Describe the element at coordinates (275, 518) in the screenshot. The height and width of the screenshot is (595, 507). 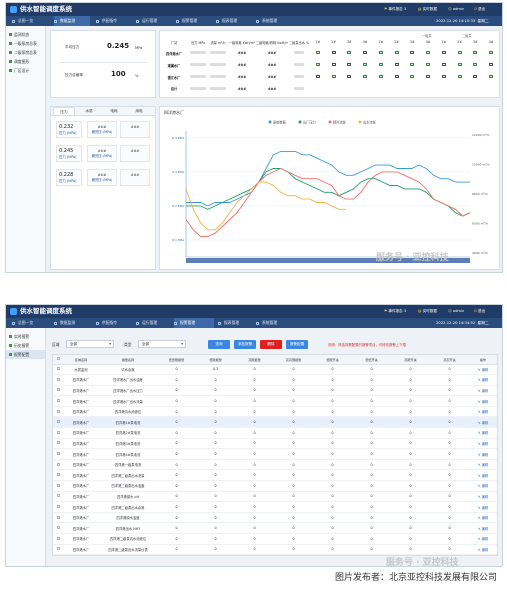
I see `table-row: 四洋港水厂 四洋港原水浊度 0 0 0 0 0 0 0 0 ✎ 编辑` at that location.